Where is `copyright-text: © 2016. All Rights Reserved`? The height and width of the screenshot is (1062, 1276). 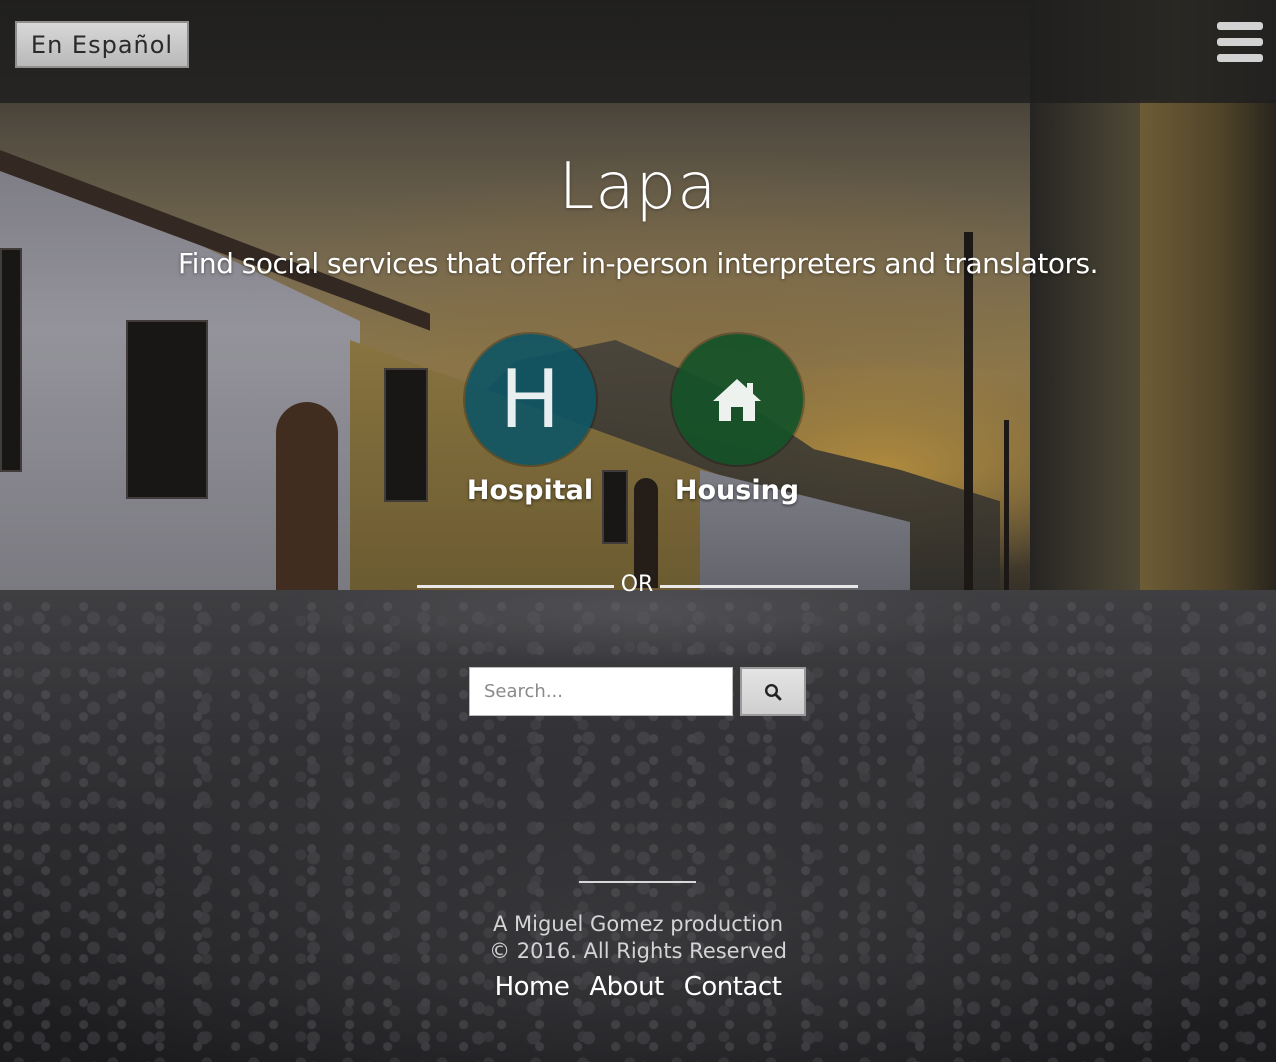
copyright-text: © 2016. All Rights Reserved is located at coordinates (638, 951).